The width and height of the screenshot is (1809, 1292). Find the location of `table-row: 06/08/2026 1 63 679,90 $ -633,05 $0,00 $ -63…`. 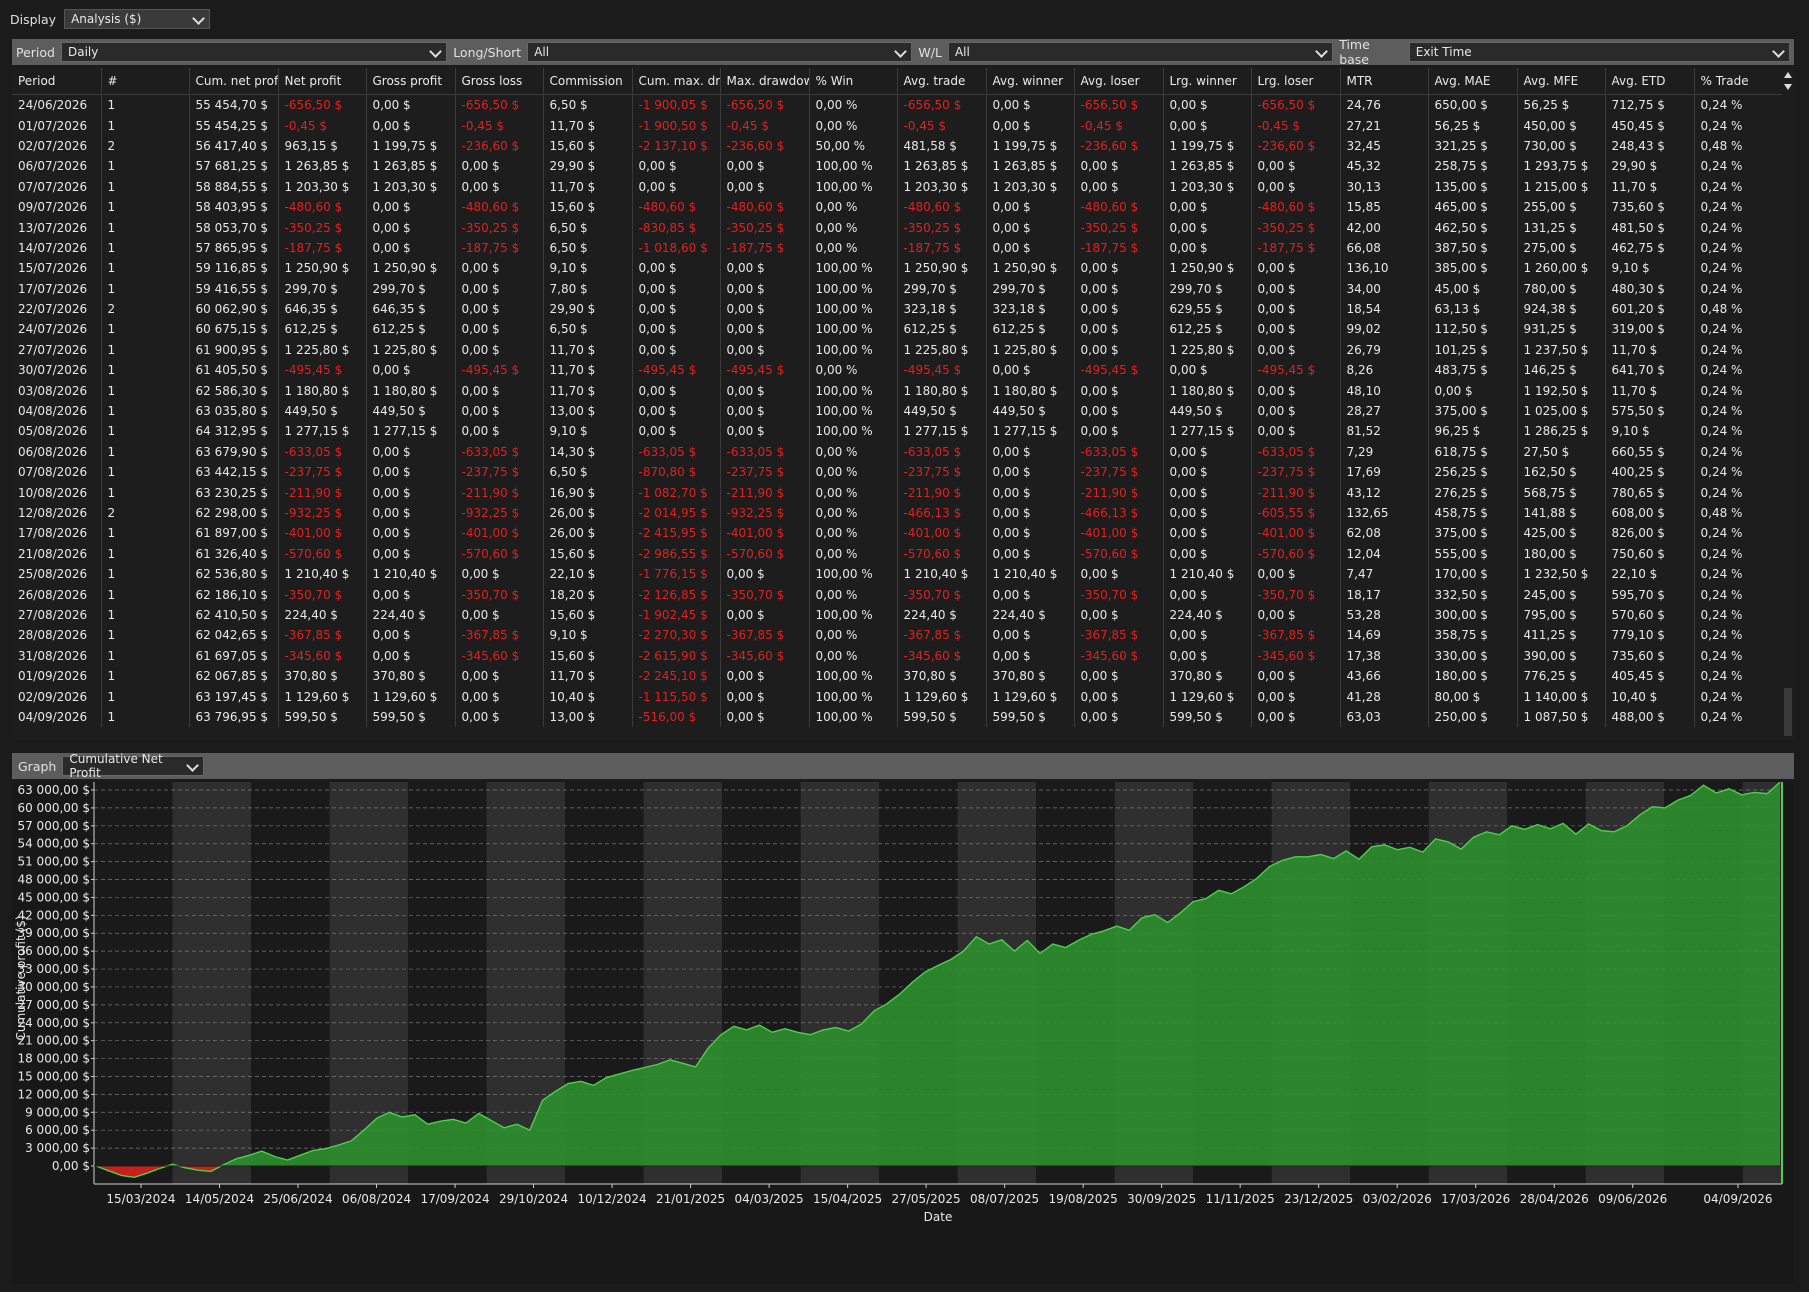

table-row: 06/08/2026 1 63 679,90 $ -633,05 $0,00 $ -63… is located at coordinates (897, 452).